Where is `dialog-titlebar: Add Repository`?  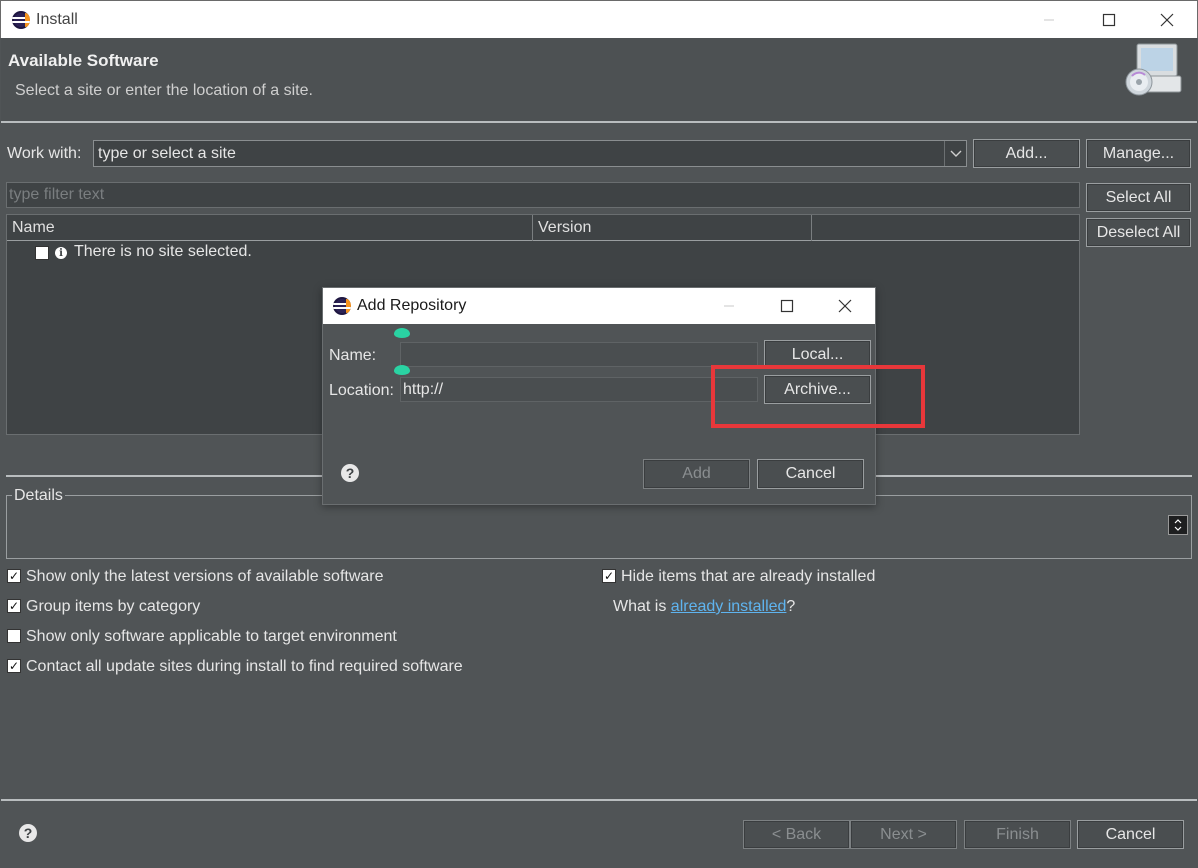 dialog-titlebar: Add Repository is located at coordinates (599, 306).